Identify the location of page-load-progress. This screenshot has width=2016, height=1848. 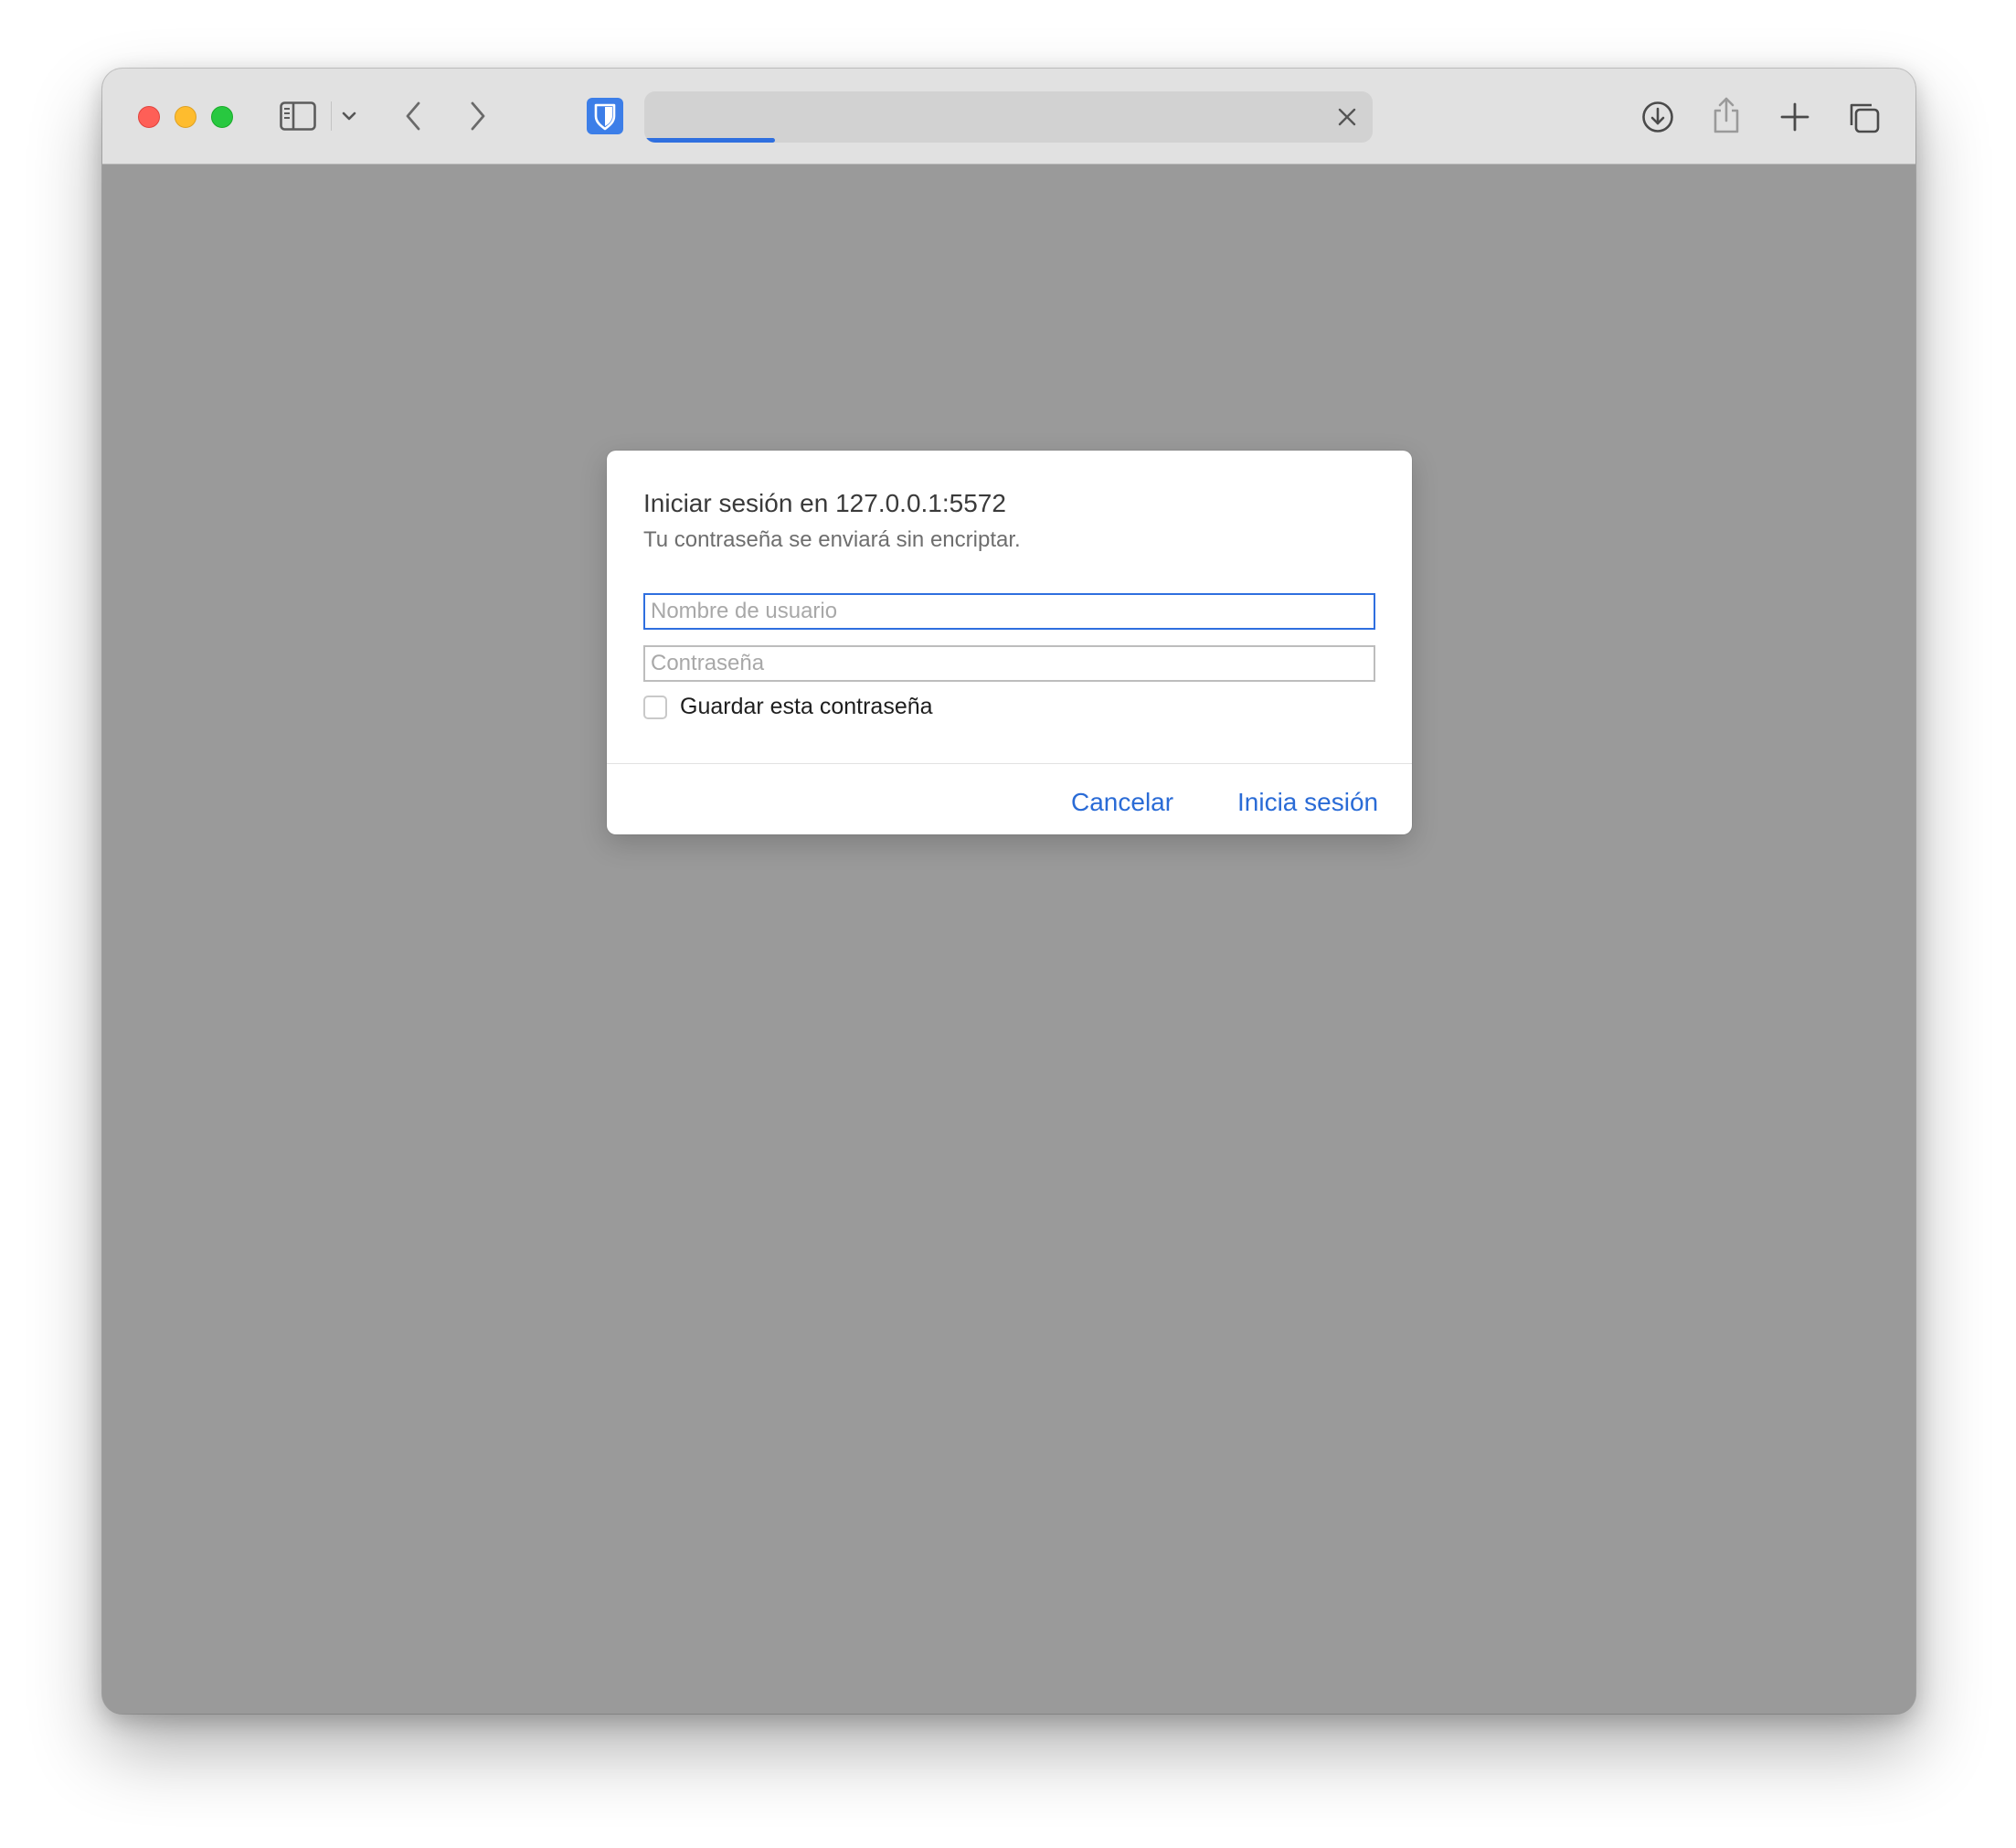
(710, 140).